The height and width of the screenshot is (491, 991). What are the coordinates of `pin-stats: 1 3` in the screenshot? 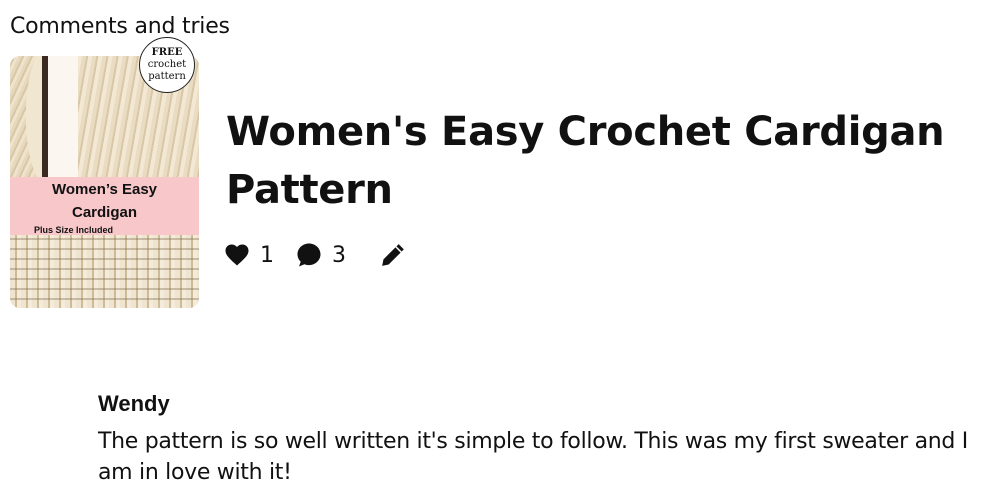 It's located at (315, 255).